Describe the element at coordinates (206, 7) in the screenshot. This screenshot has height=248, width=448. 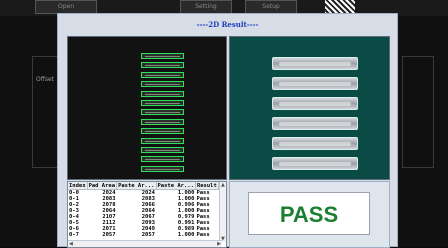
I see `background-setting-button: Setting` at that location.